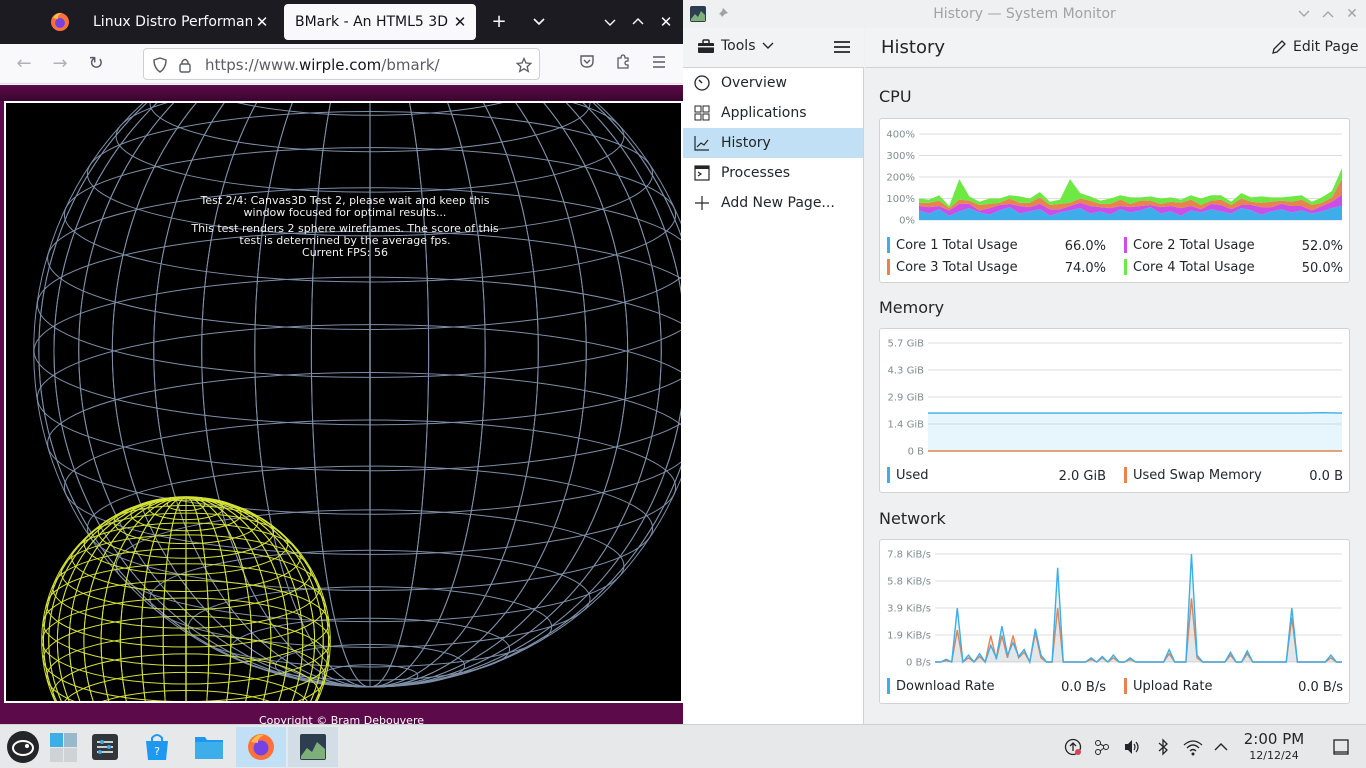 Image resolution: width=1366 pixels, height=768 pixels. I want to click on memory-chart: 5.7 GiB 4.3 GiB 2.9 GiB 1.4 GiB 0 B, so click(1115, 398).